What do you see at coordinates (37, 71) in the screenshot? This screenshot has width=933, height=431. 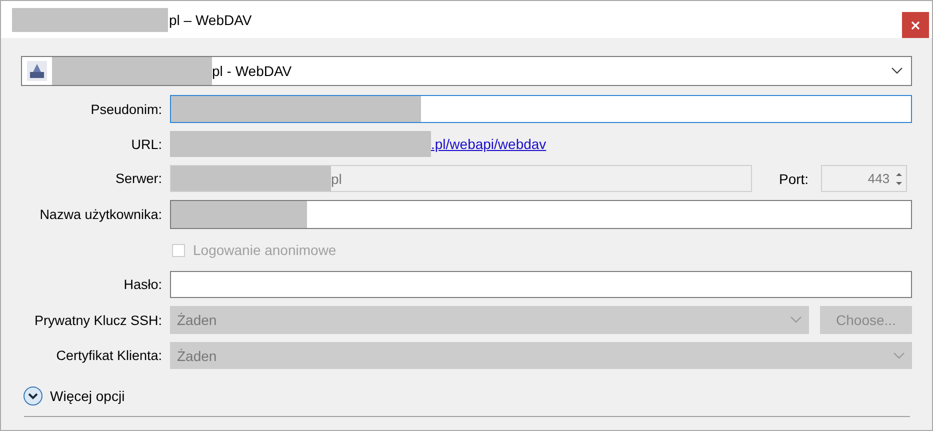 I see `drive-icon` at bounding box center [37, 71].